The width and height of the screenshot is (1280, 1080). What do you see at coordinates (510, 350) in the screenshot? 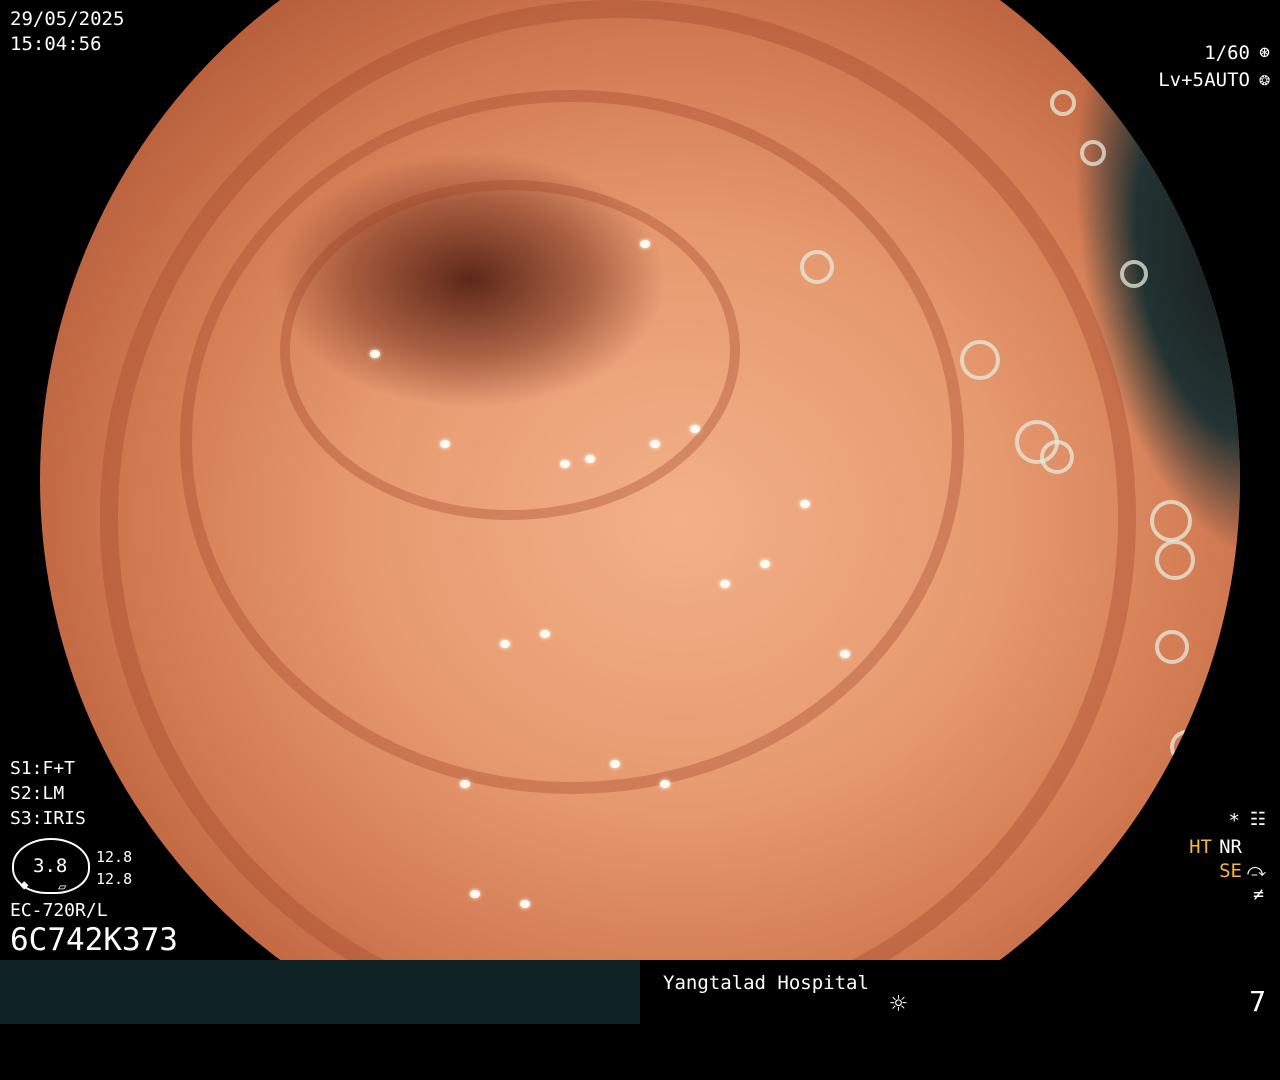
I see `haustral-fold` at bounding box center [510, 350].